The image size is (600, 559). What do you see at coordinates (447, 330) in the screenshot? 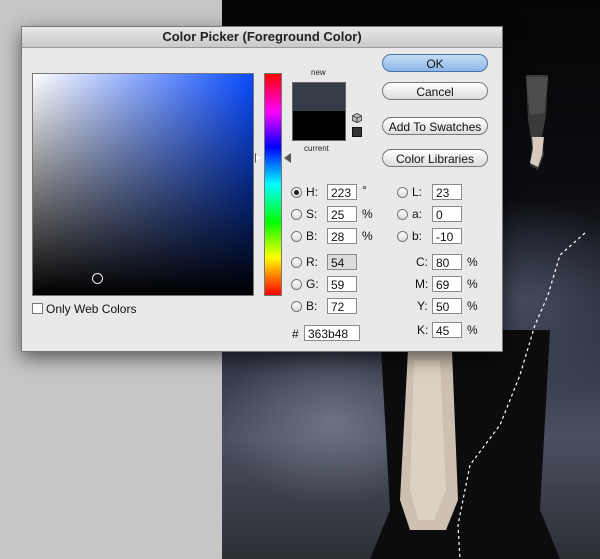
I see `black-input: 45` at bounding box center [447, 330].